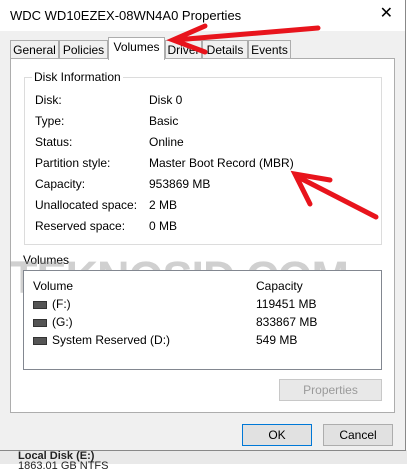  What do you see at coordinates (53, 286) in the screenshot?
I see `column-header-volume: Volume` at bounding box center [53, 286].